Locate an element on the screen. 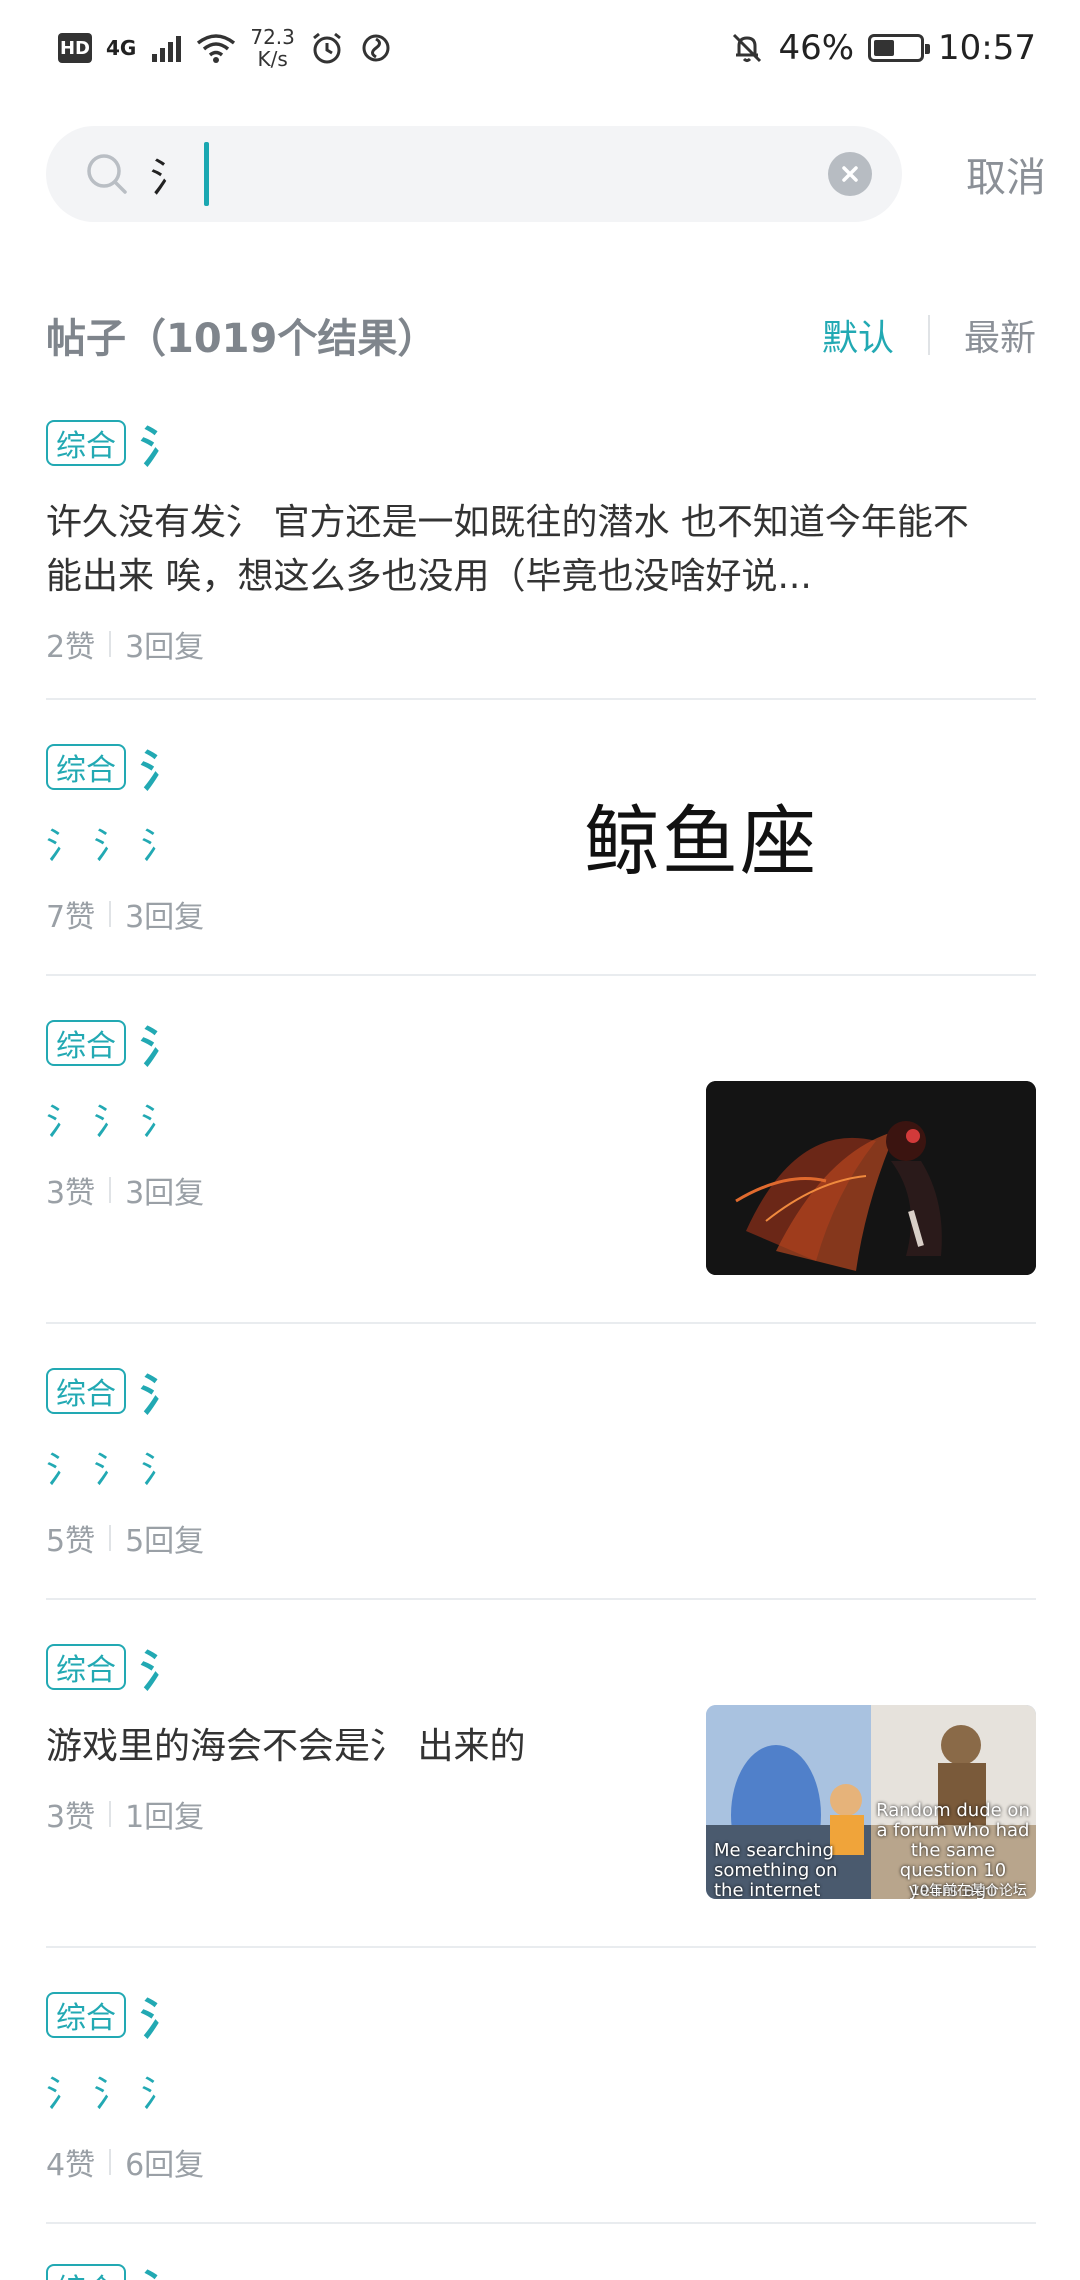 The height and width of the screenshot is (2280, 1080). battery-icon is located at coordinates (899, 48).